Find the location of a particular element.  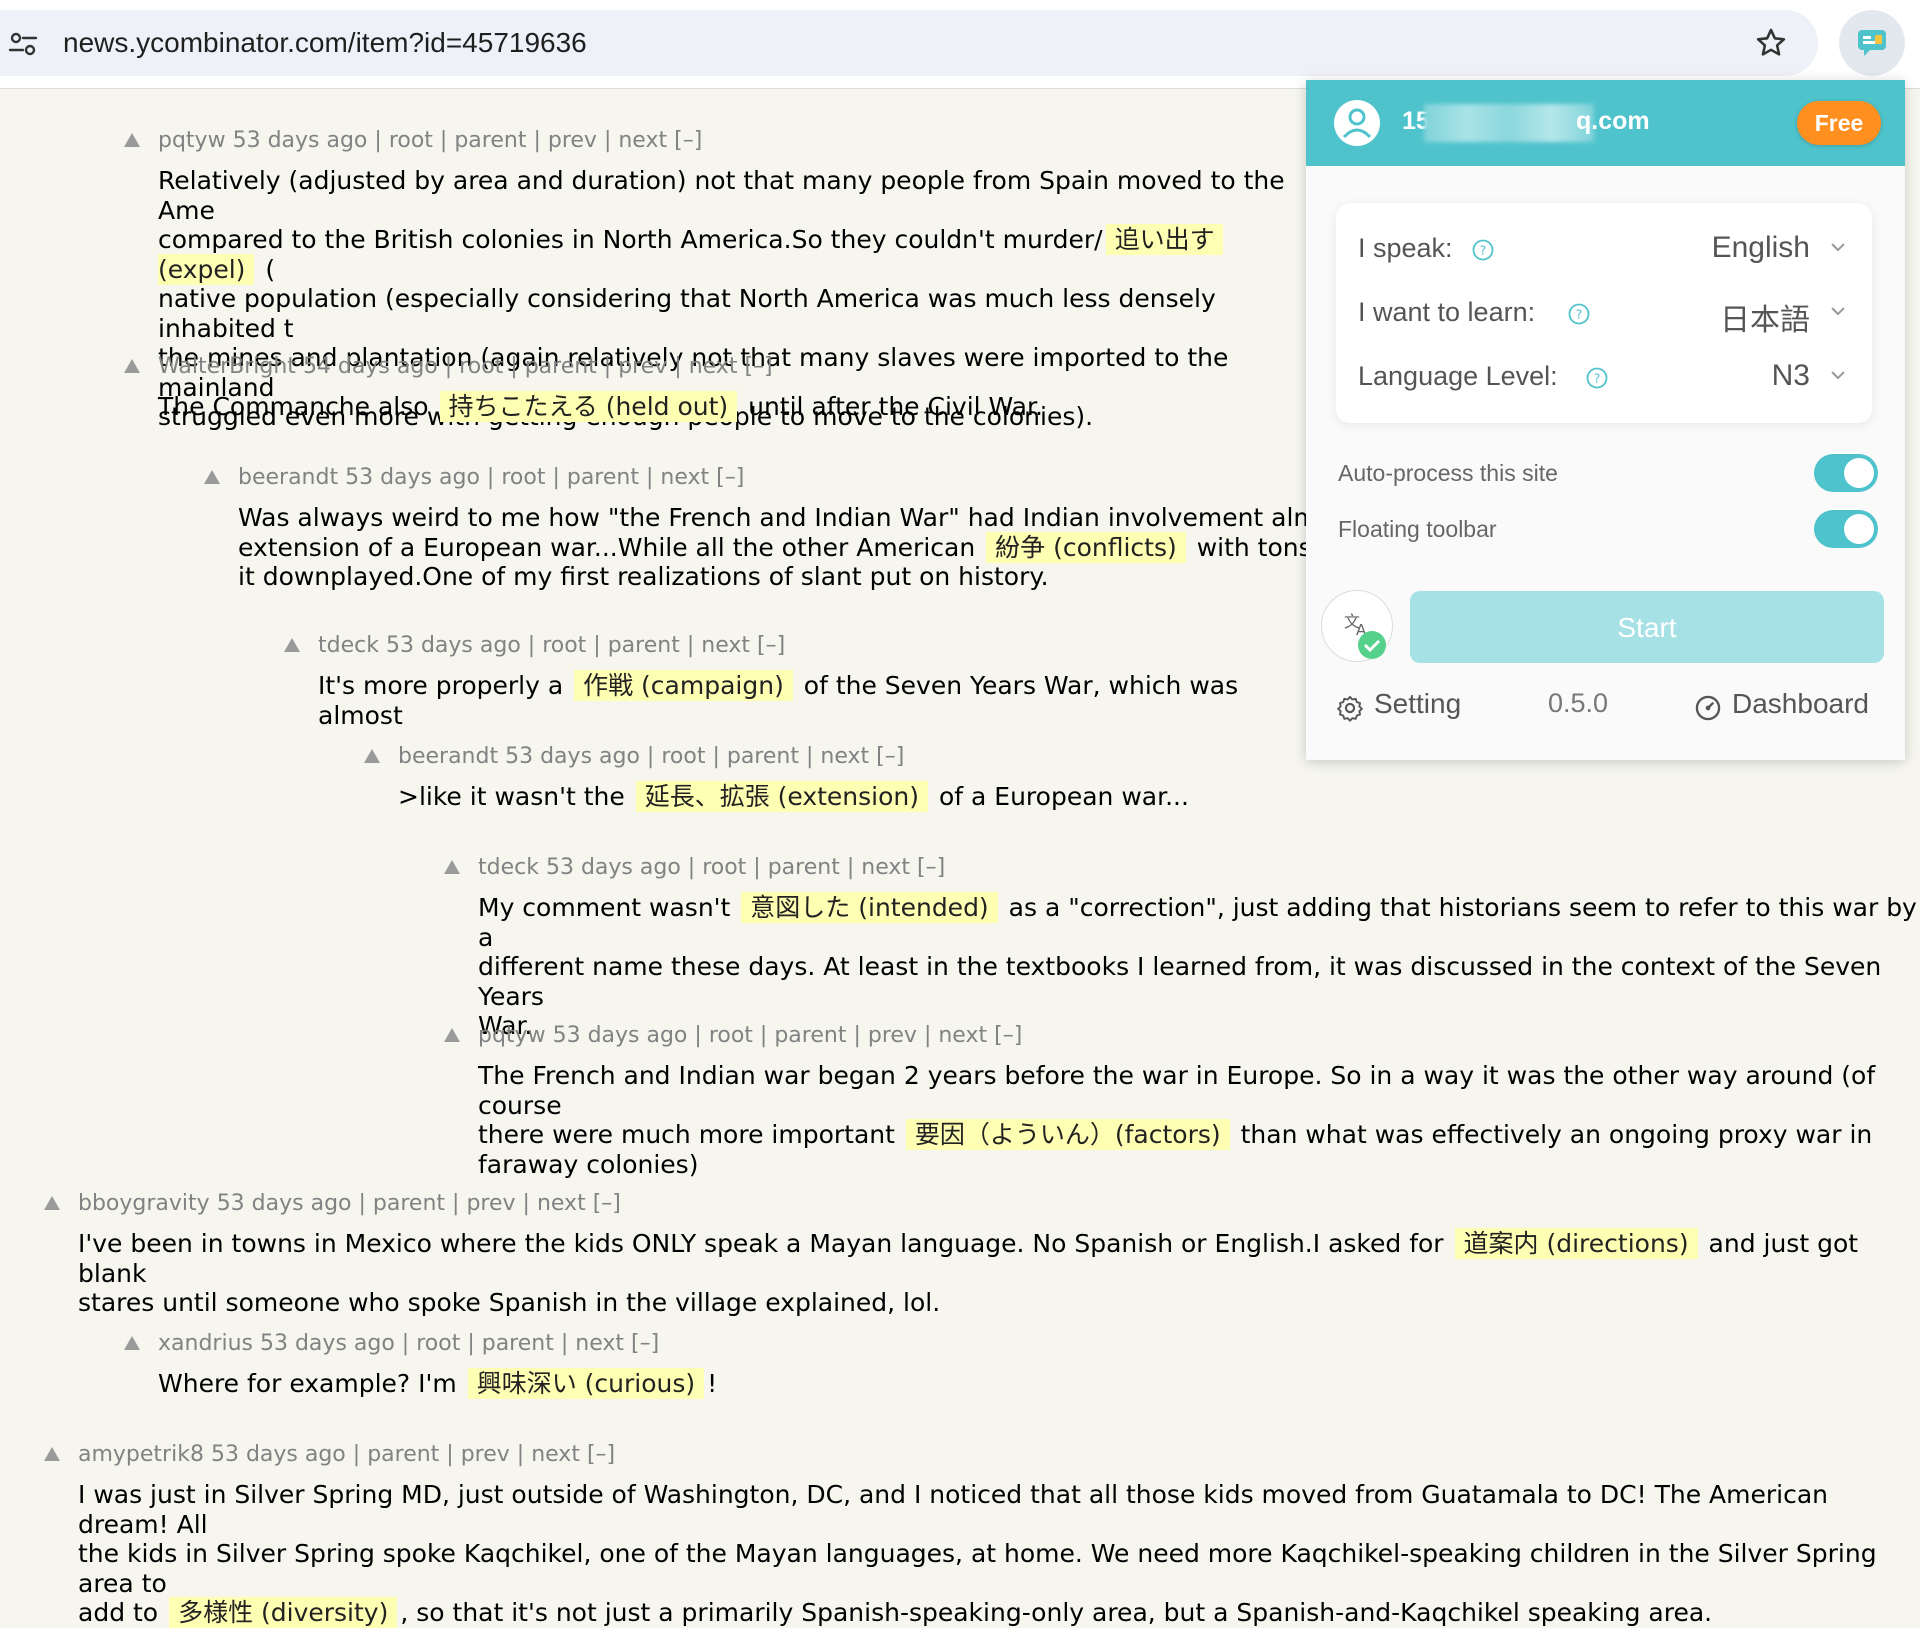

comment-author-link: WalterBright is located at coordinates (227, 366).